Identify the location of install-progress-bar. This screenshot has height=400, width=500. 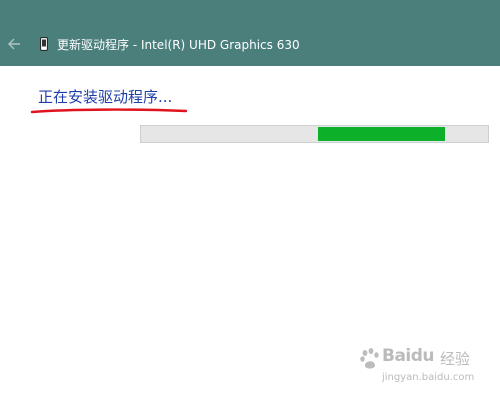
(314, 134).